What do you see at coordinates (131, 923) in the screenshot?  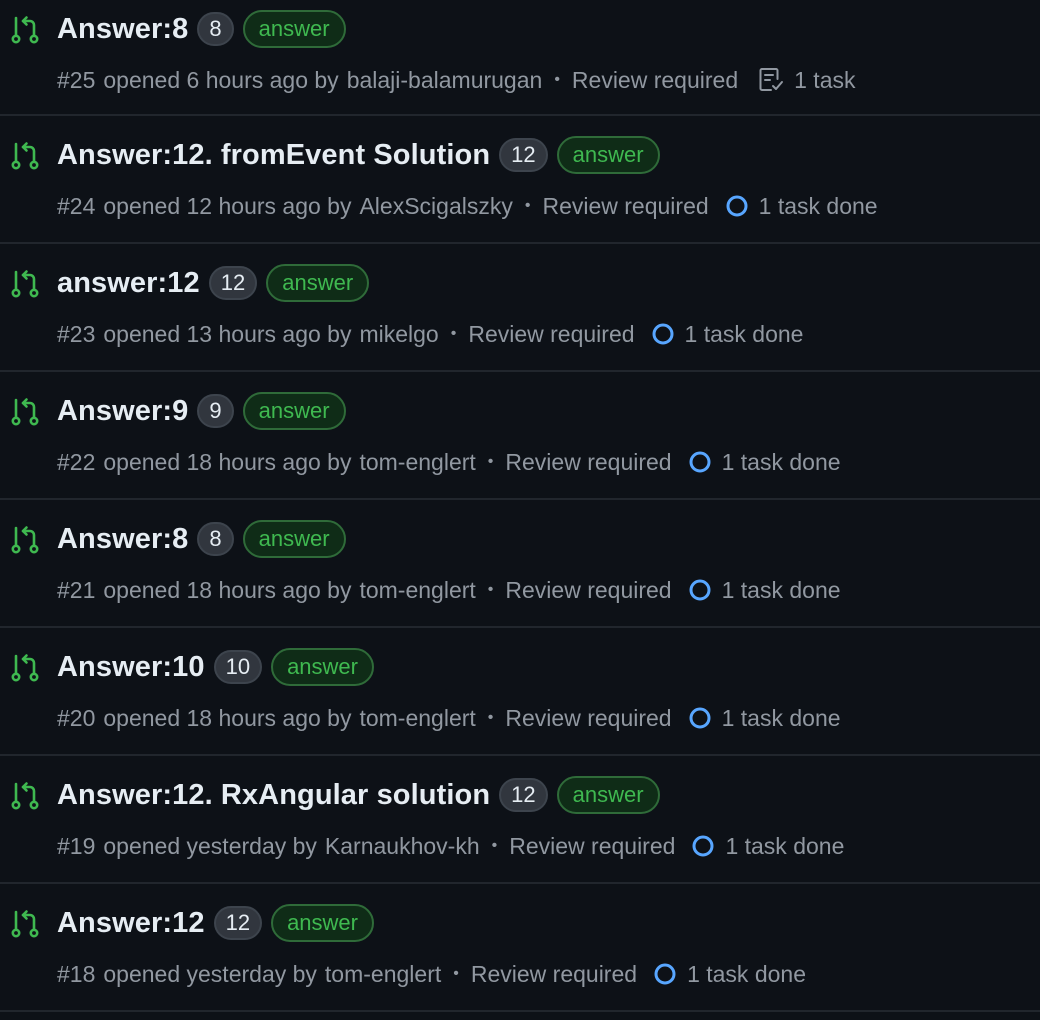 I see `pull-request-title-link: Answer:12` at bounding box center [131, 923].